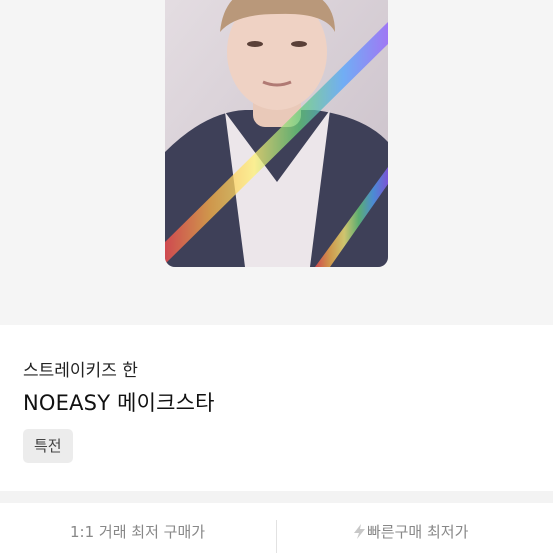 The image size is (553, 553). Describe the element at coordinates (80, 371) in the screenshot. I see `artist-name: 스트레이키즈 한` at that location.